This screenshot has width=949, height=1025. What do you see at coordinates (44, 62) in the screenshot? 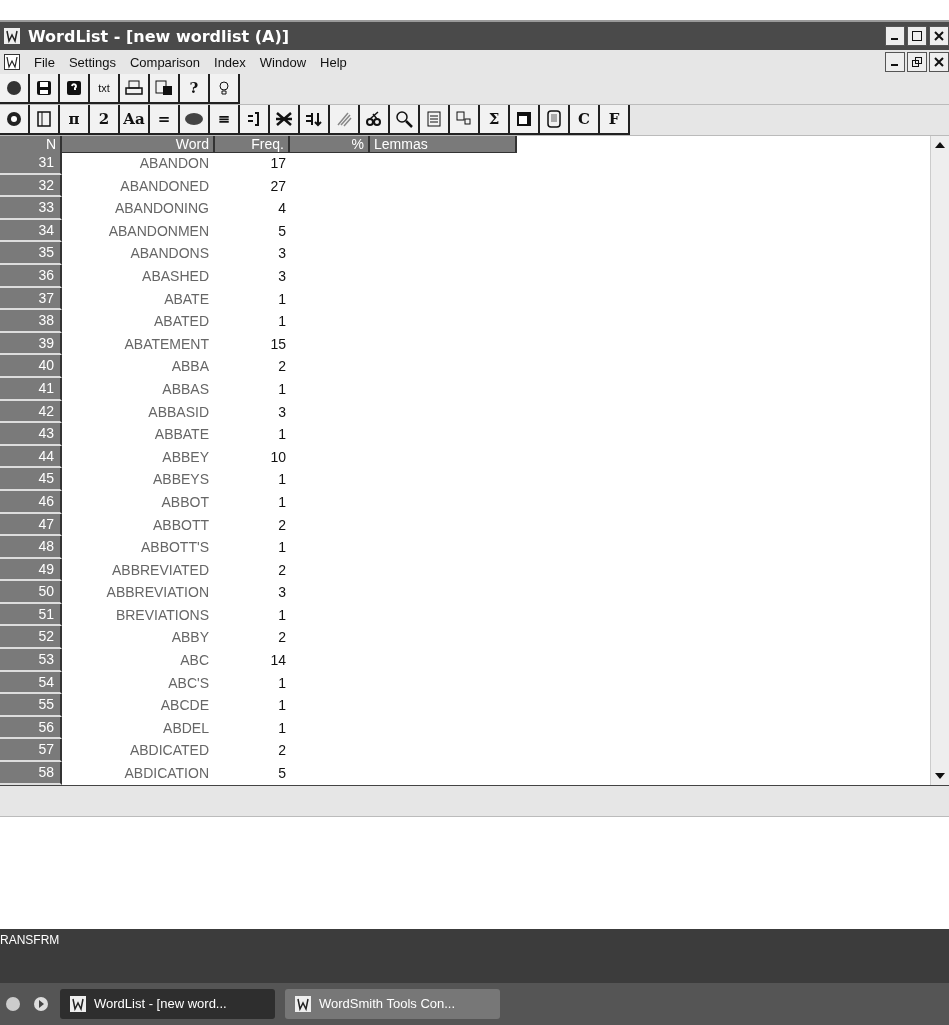
I see `menu-item: File` at bounding box center [44, 62].